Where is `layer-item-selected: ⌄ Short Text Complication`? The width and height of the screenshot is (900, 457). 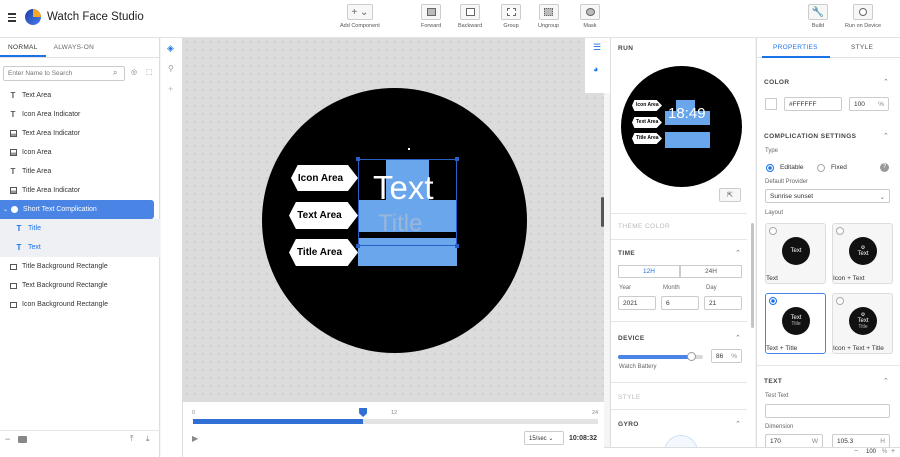 layer-item-selected: ⌄ Short Text Complication is located at coordinates (77, 209).